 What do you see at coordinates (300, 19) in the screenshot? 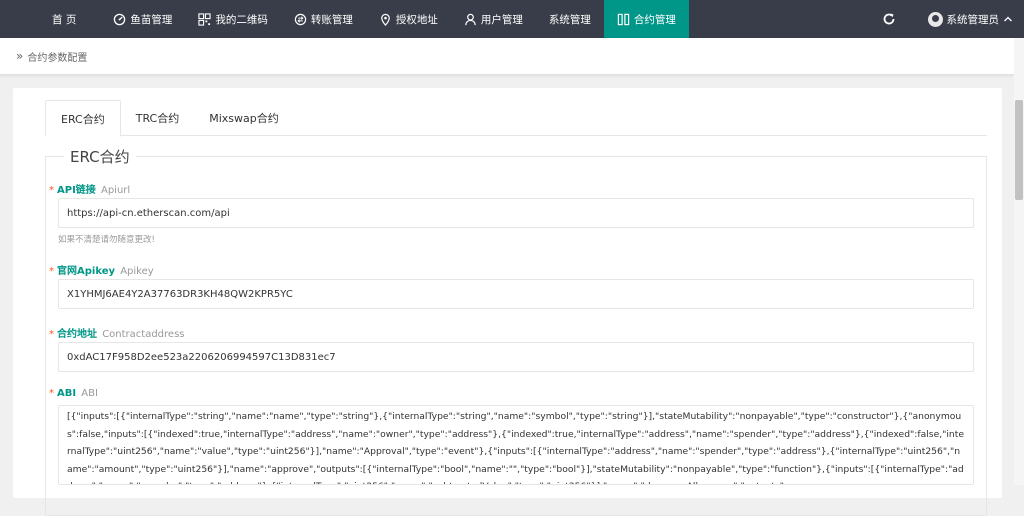
I see `transfer-icon` at bounding box center [300, 19].